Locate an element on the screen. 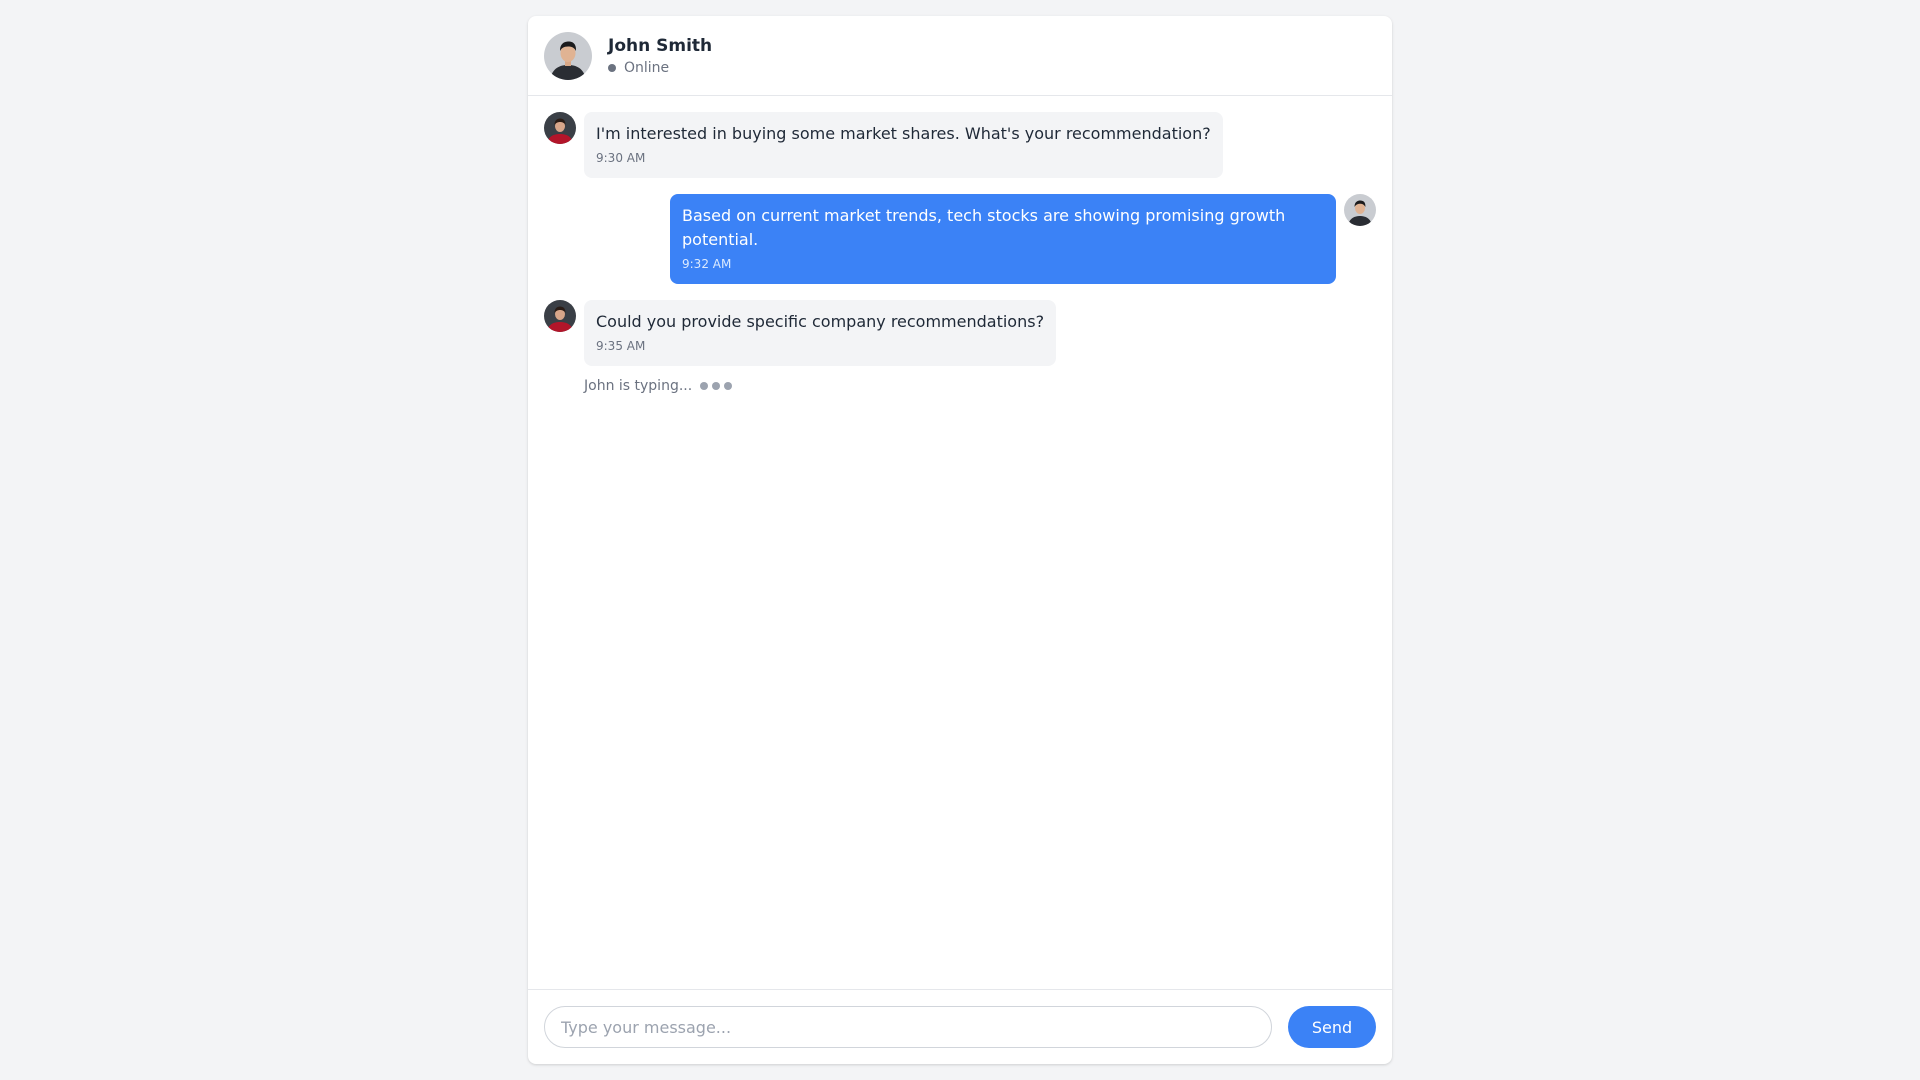 Image resolution: width=1920 pixels, height=1080 pixels. typing-dots-icon is located at coordinates (718, 386).